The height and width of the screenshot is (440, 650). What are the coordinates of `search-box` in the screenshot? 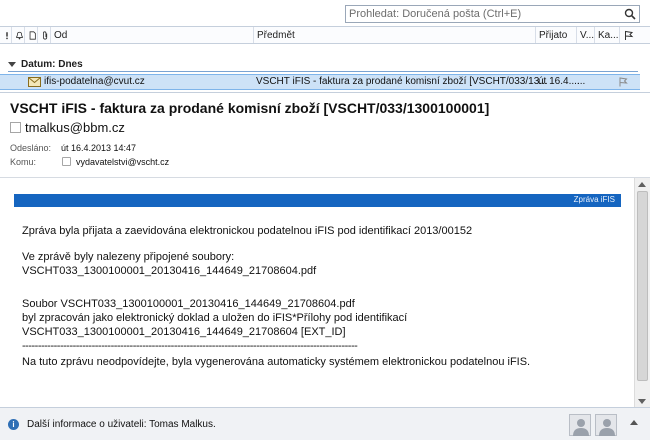 It's located at (492, 14).